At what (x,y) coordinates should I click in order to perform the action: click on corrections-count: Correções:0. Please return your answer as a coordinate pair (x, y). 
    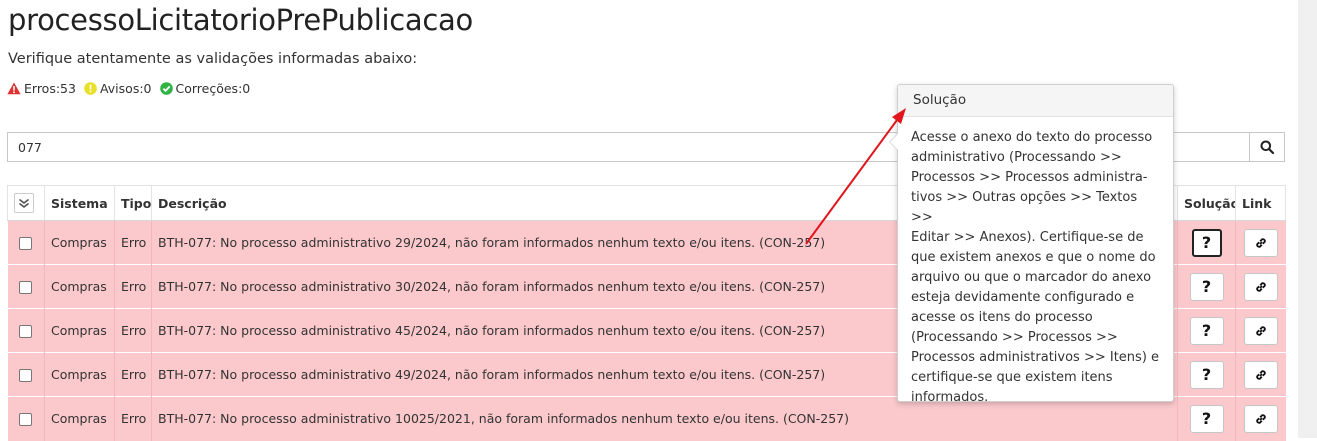
    Looking at the image, I should click on (213, 88).